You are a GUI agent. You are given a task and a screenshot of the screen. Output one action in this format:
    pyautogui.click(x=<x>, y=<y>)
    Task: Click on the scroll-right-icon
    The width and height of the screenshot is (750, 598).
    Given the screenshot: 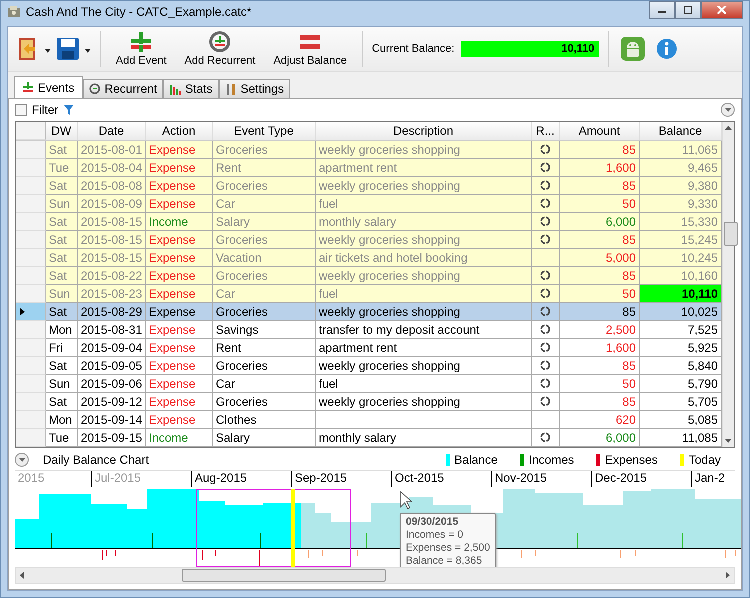 What is the action you would take?
    pyautogui.click(x=728, y=575)
    